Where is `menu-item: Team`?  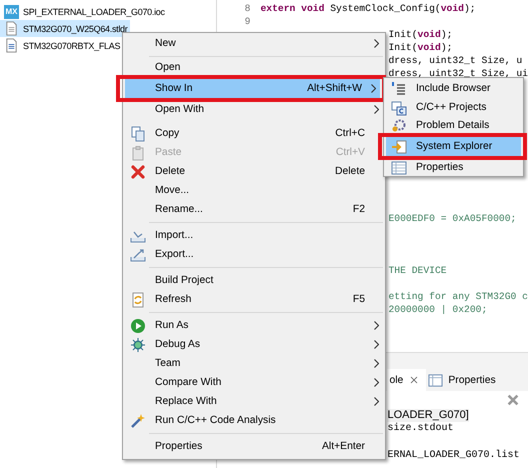
menu-item: Team is located at coordinates (254, 363).